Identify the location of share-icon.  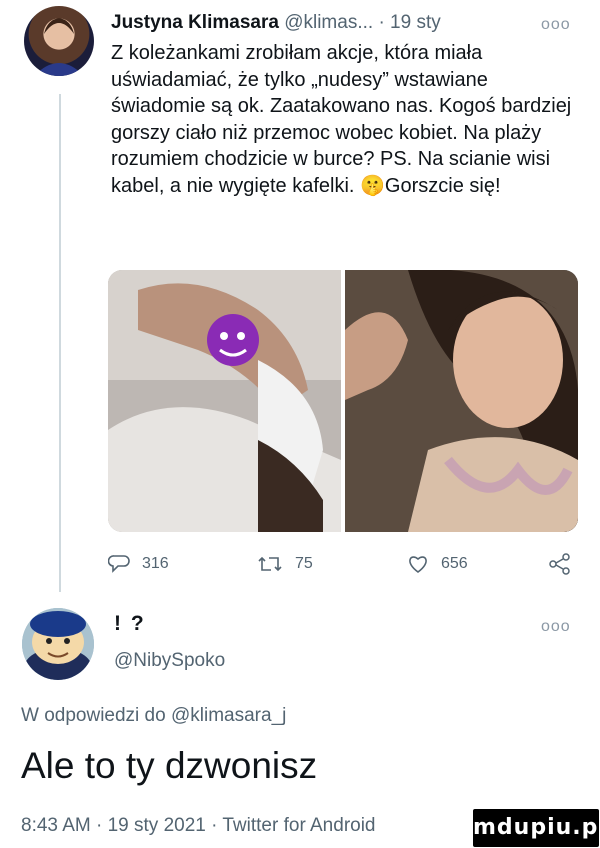
(559, 564).